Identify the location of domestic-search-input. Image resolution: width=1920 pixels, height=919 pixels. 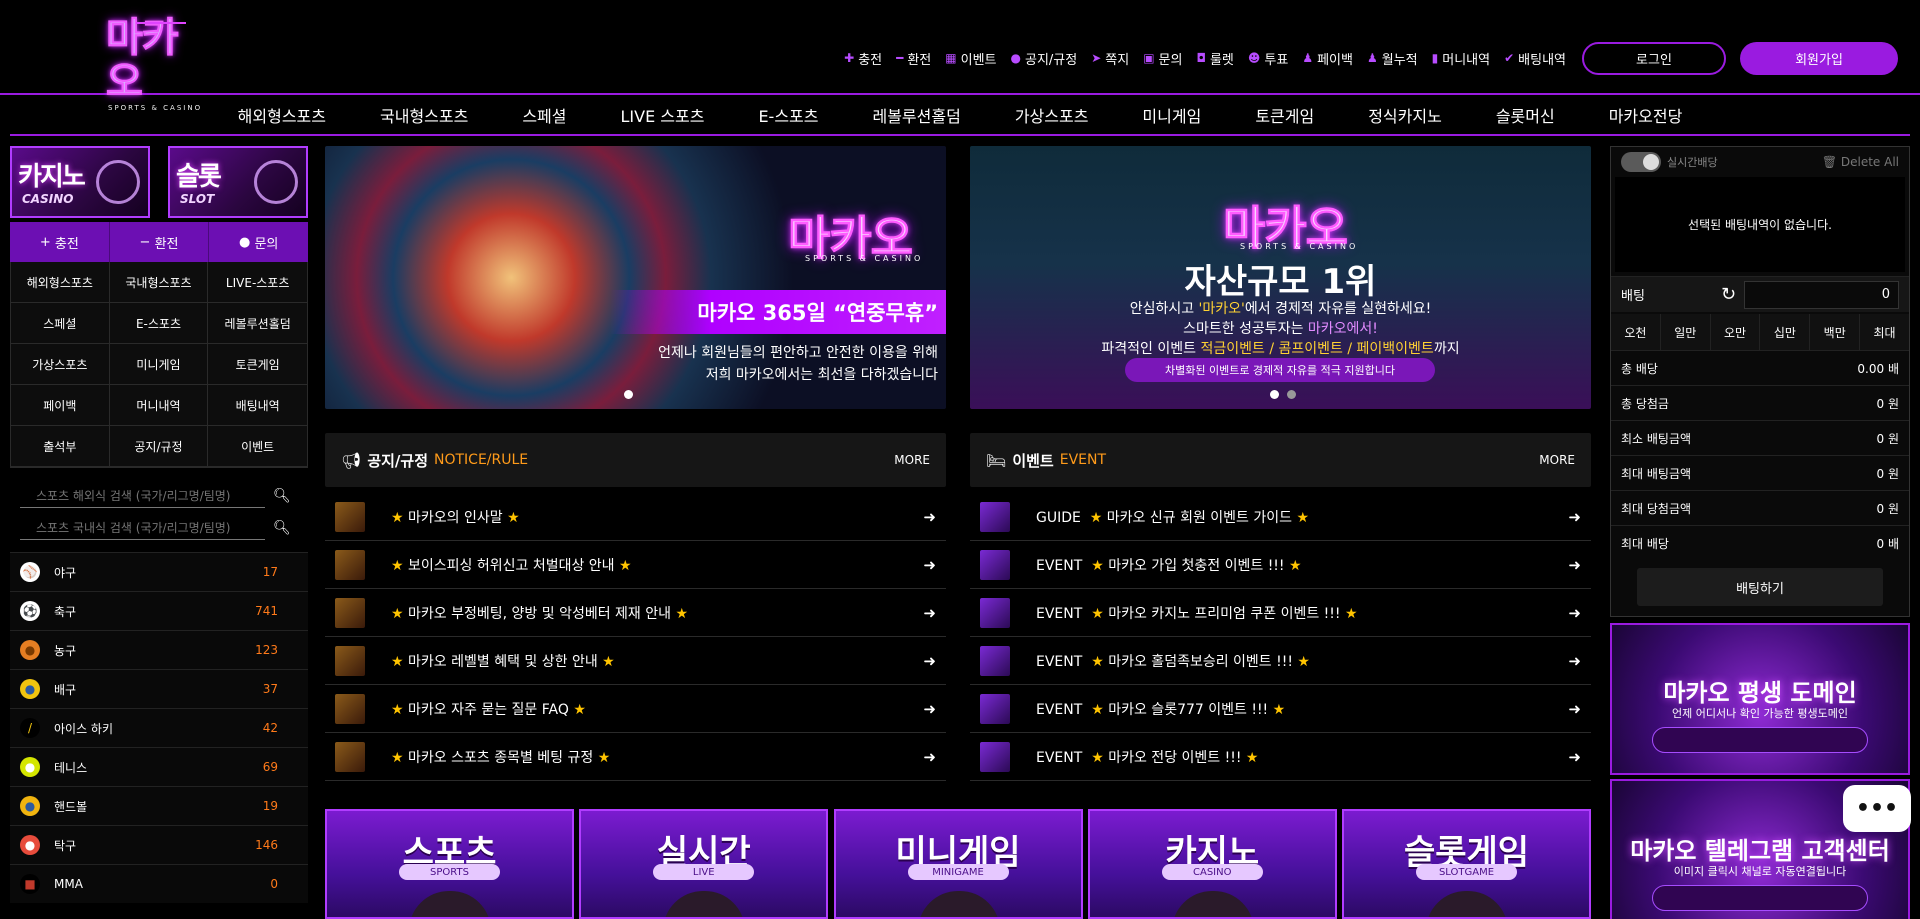
(142, 528).